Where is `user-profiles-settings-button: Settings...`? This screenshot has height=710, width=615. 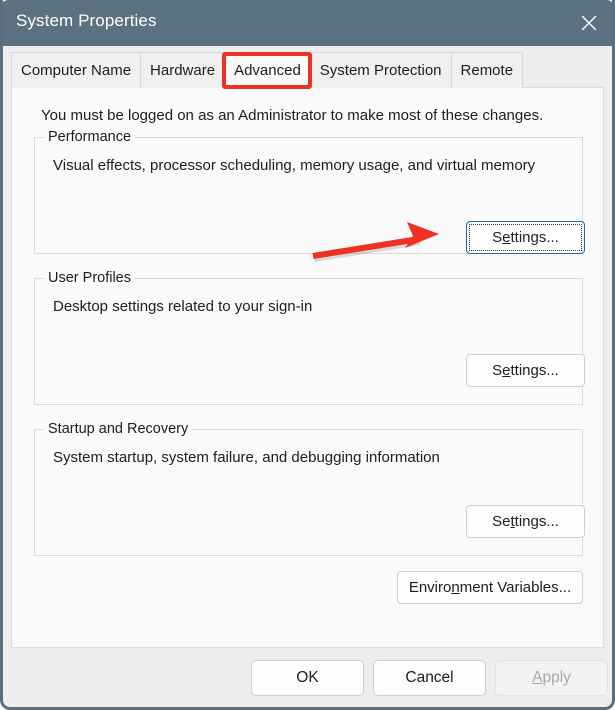 user-profiles-settings-button: Settings... is located at coordinates (525, 370).